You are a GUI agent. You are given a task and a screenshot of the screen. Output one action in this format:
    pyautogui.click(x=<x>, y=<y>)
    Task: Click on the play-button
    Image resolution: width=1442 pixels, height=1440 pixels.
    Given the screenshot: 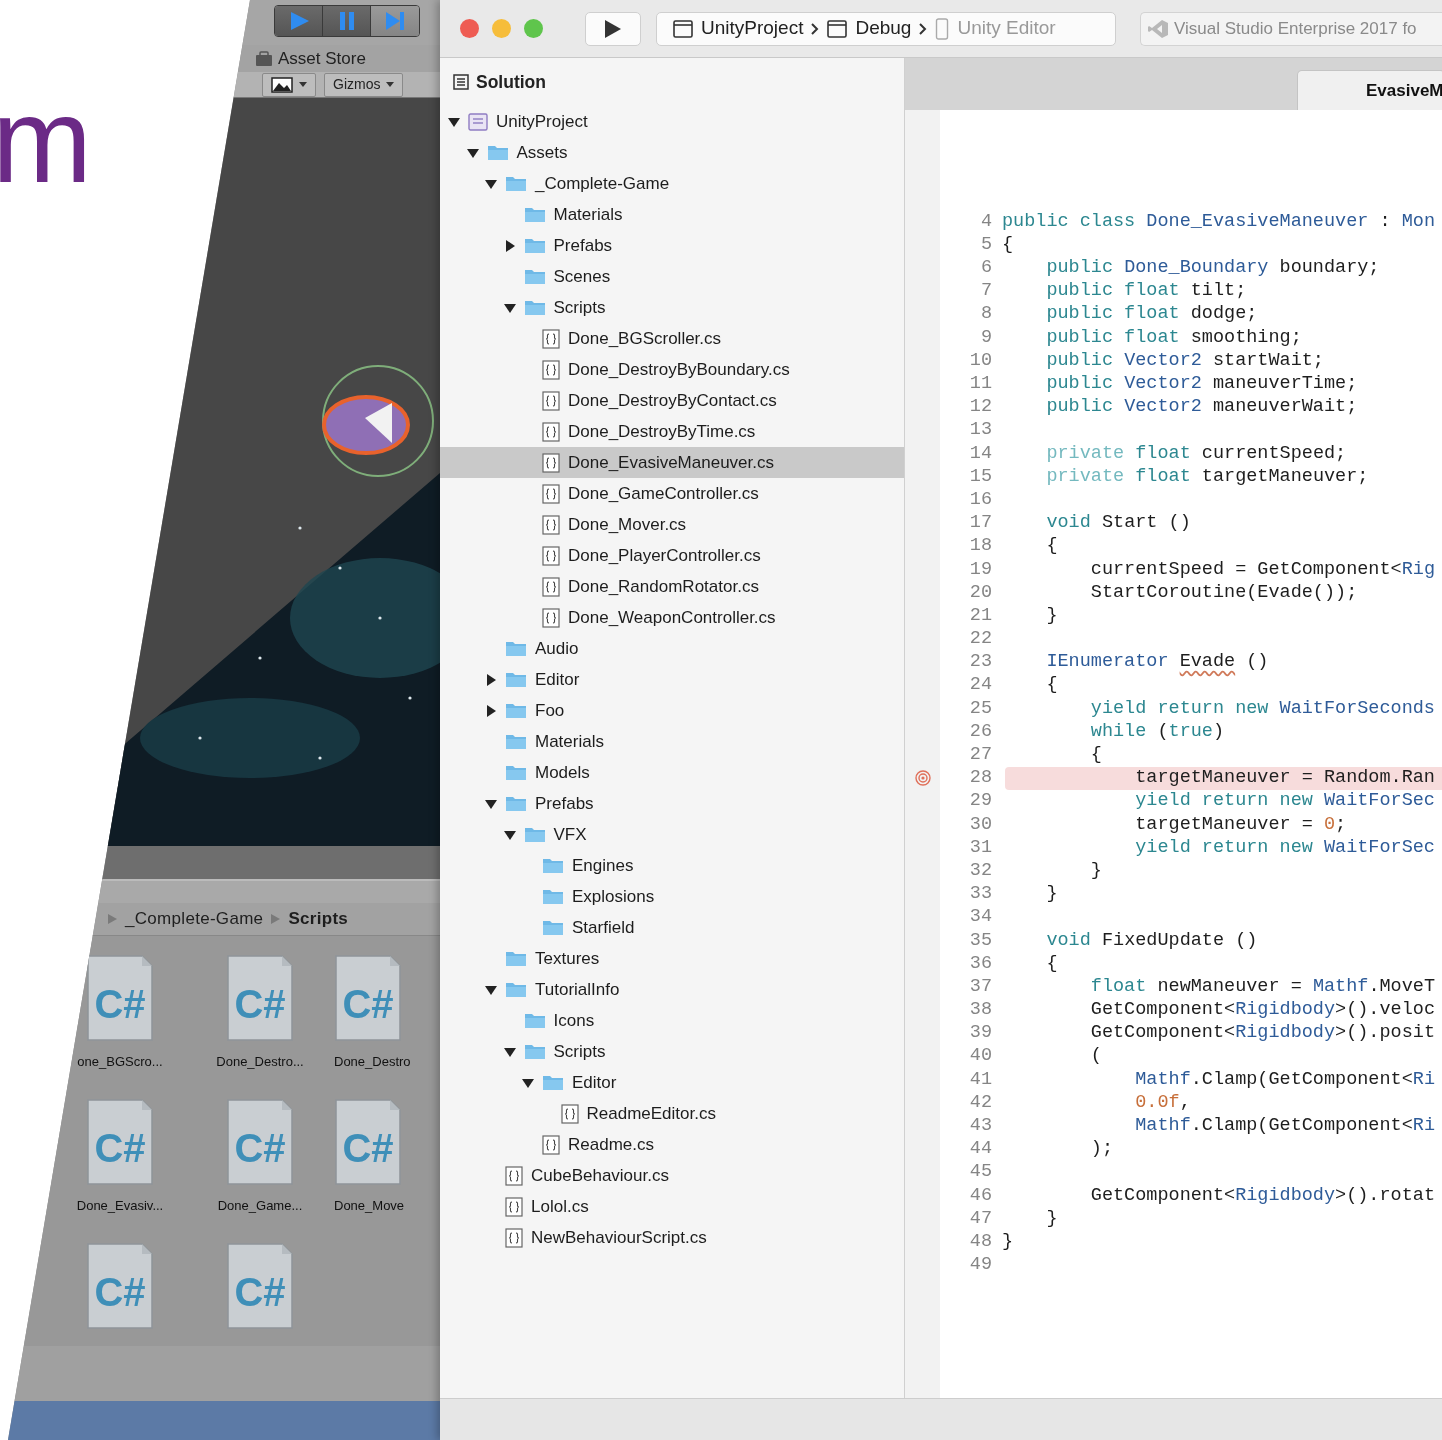 What is the action you would take?
    pyautogui.click(x=299, y=21)
    